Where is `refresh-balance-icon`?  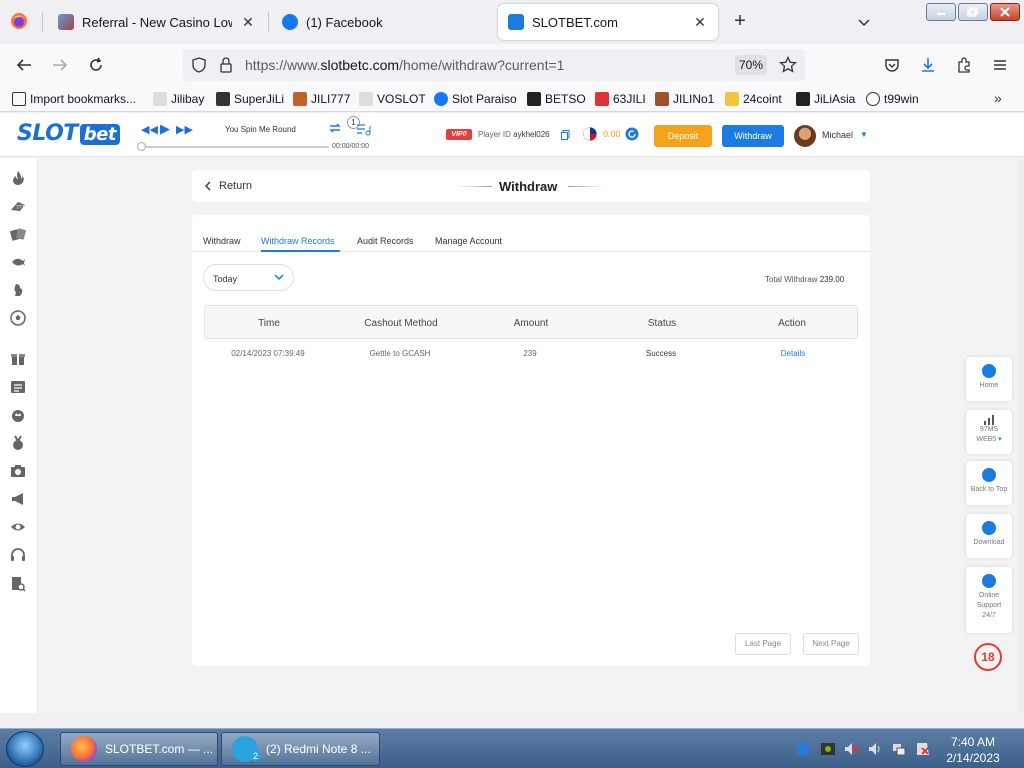
refresh-balance-icon is located at coordinates (632, 135).